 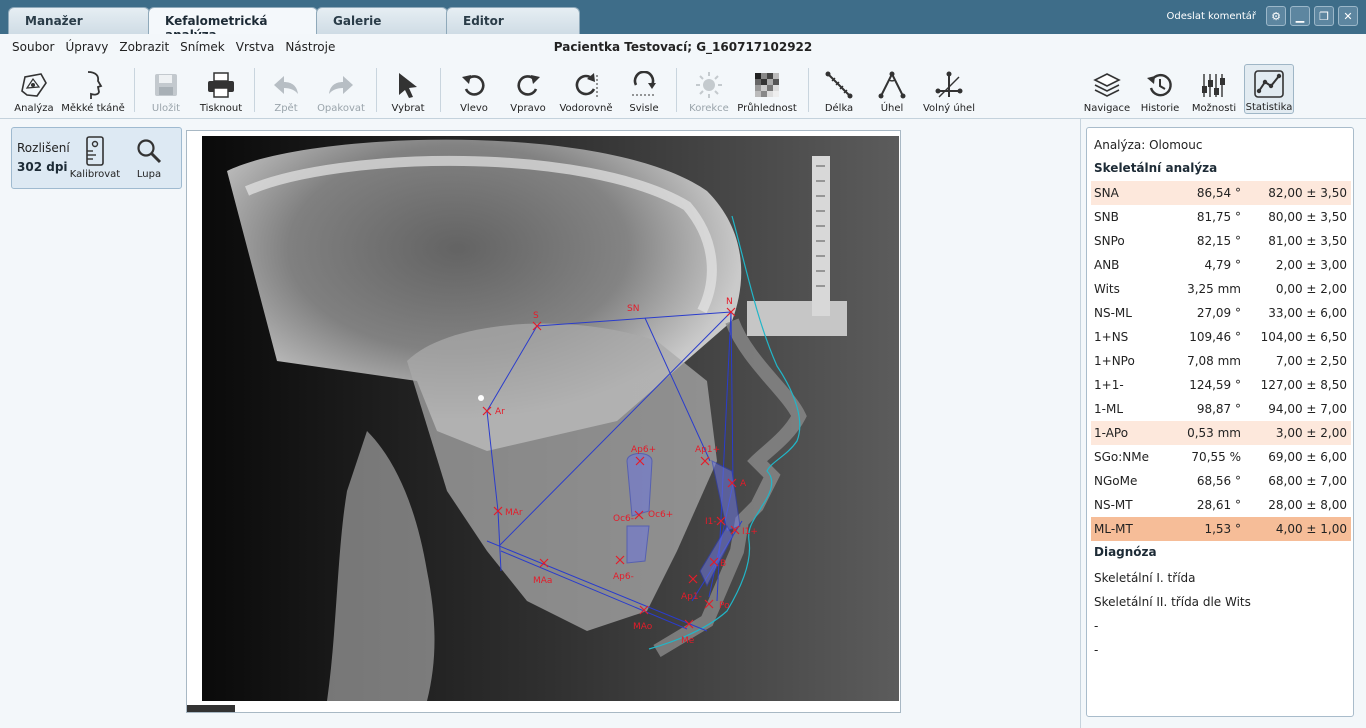 I want to click on moznosti-button: Možnosti, so click(x=1214, y=89).